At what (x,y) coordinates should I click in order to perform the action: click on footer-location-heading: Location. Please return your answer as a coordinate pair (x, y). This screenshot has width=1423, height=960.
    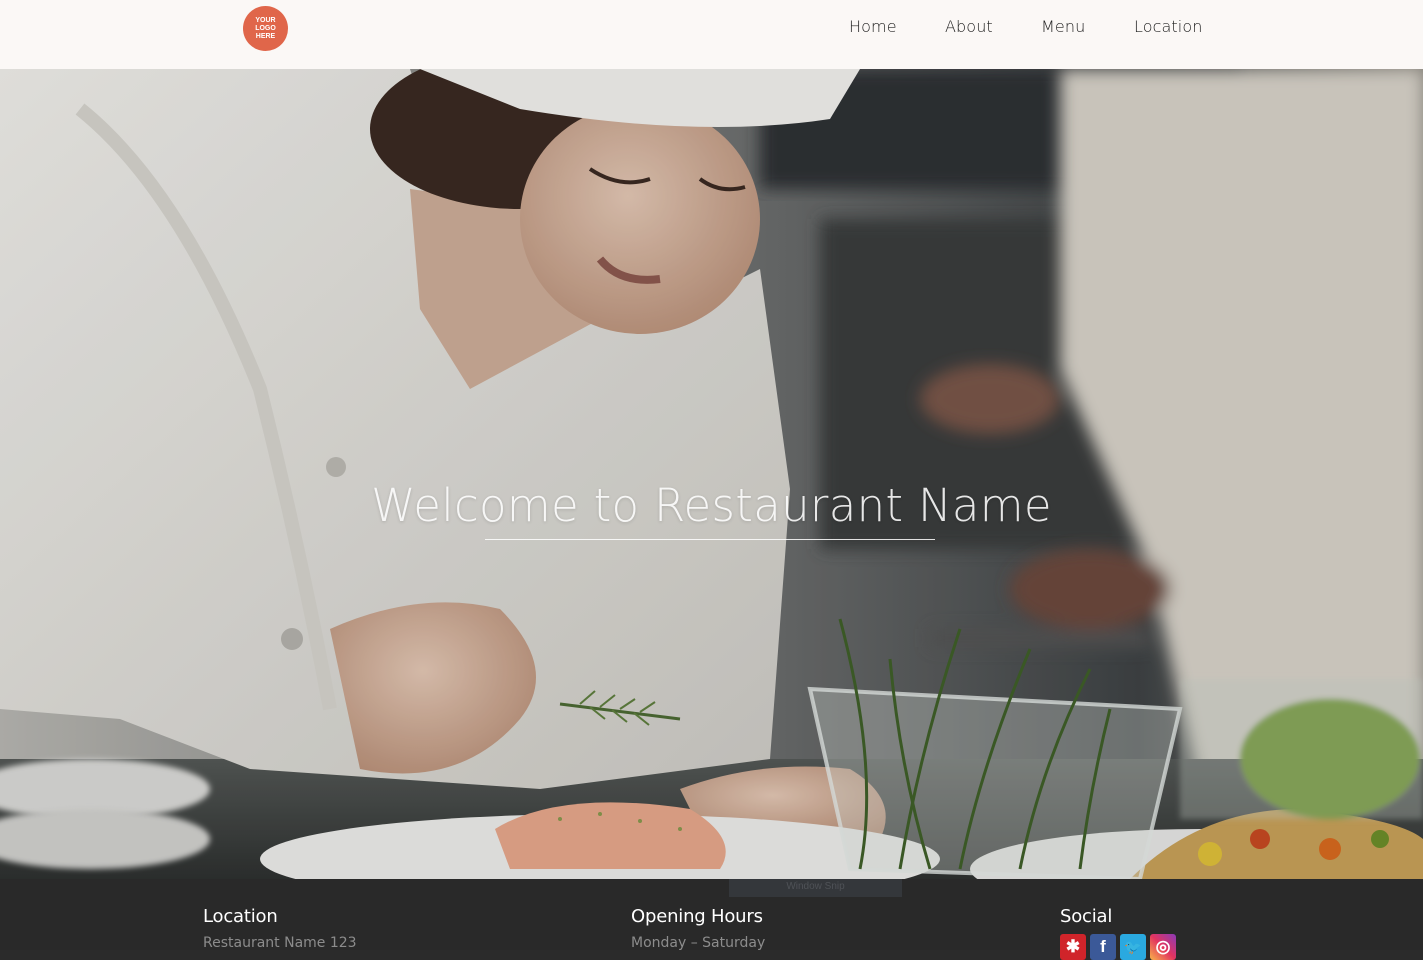
    Looking at the image, I should click on (240, 916).